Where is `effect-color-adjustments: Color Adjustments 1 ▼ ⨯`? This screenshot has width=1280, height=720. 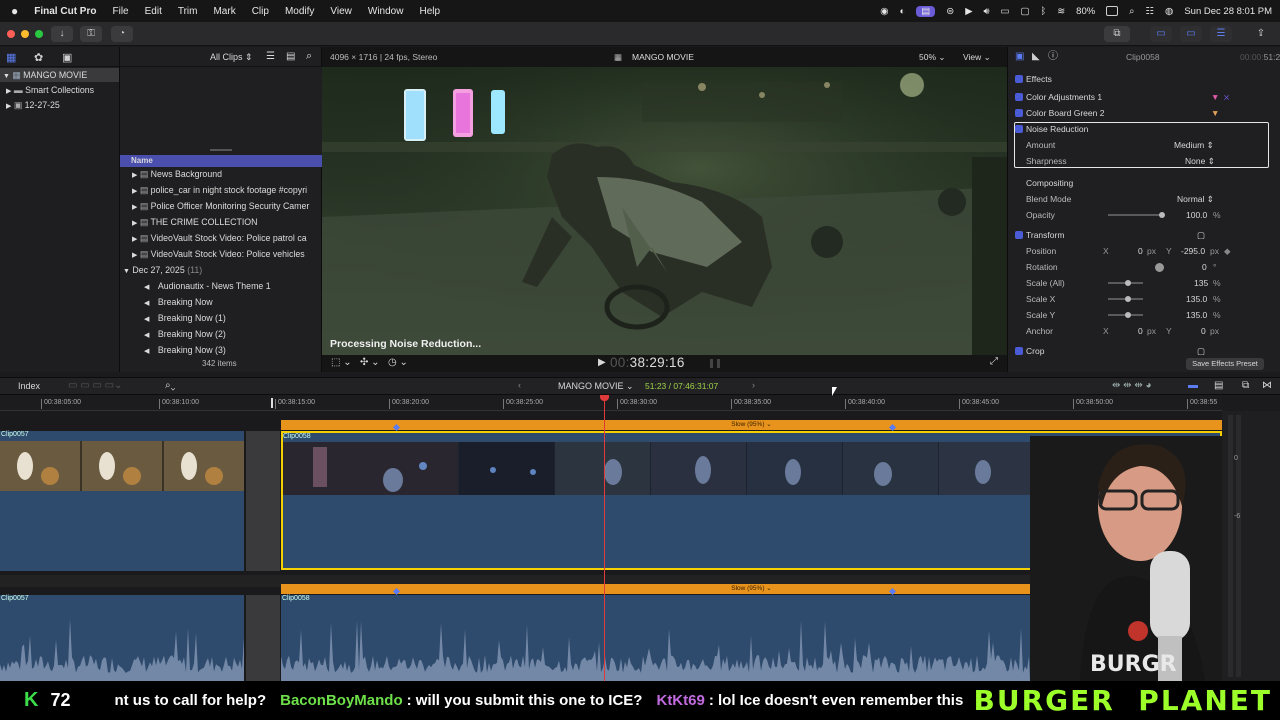
effect-color-adjustments: Color Adjustments 1 ▼ ⨯ is located at coordinates (1144, 97).